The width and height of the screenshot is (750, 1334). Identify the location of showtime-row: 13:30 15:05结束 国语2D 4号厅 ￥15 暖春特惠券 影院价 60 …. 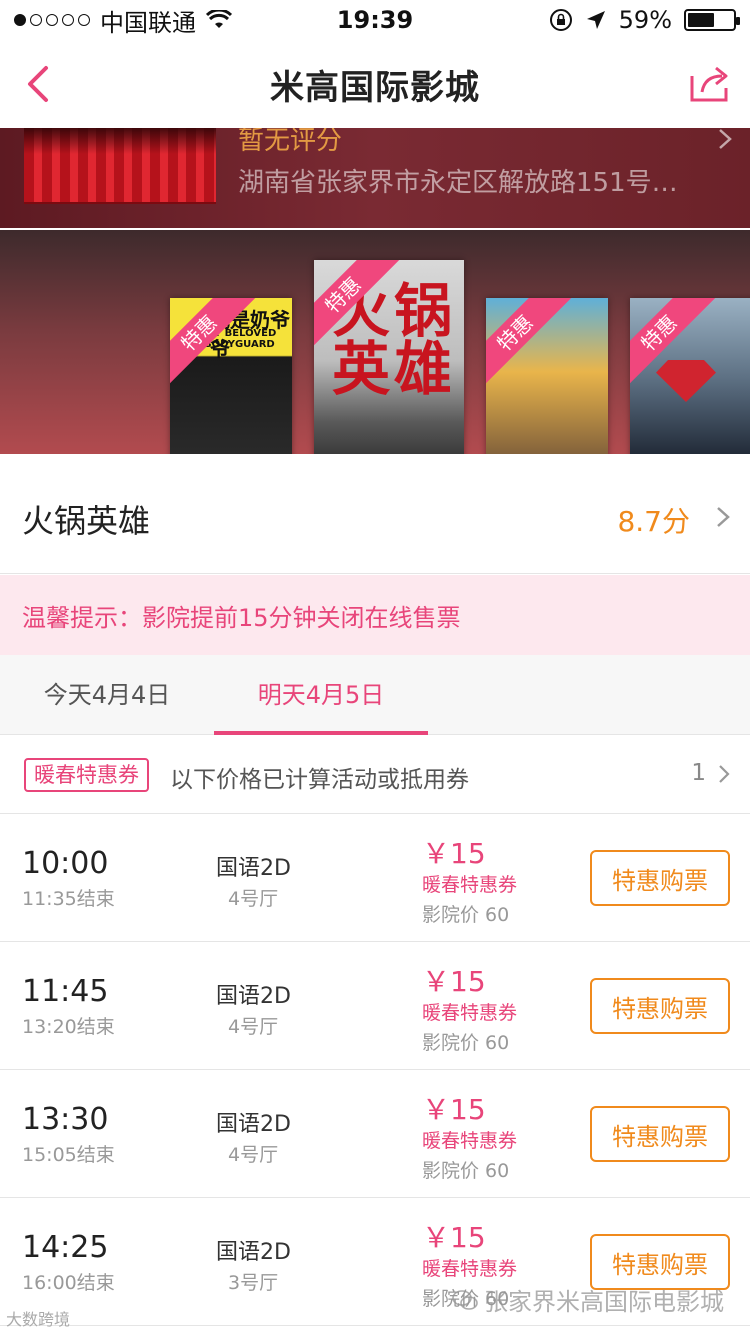
(375, 1134).